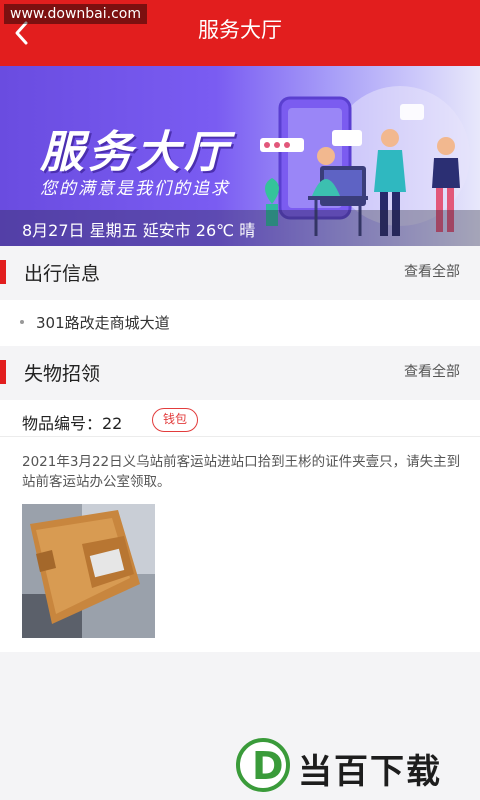 The image size is (480, 800). I want to click on travel-list: 301路改走商城大道, so click(240, 323).